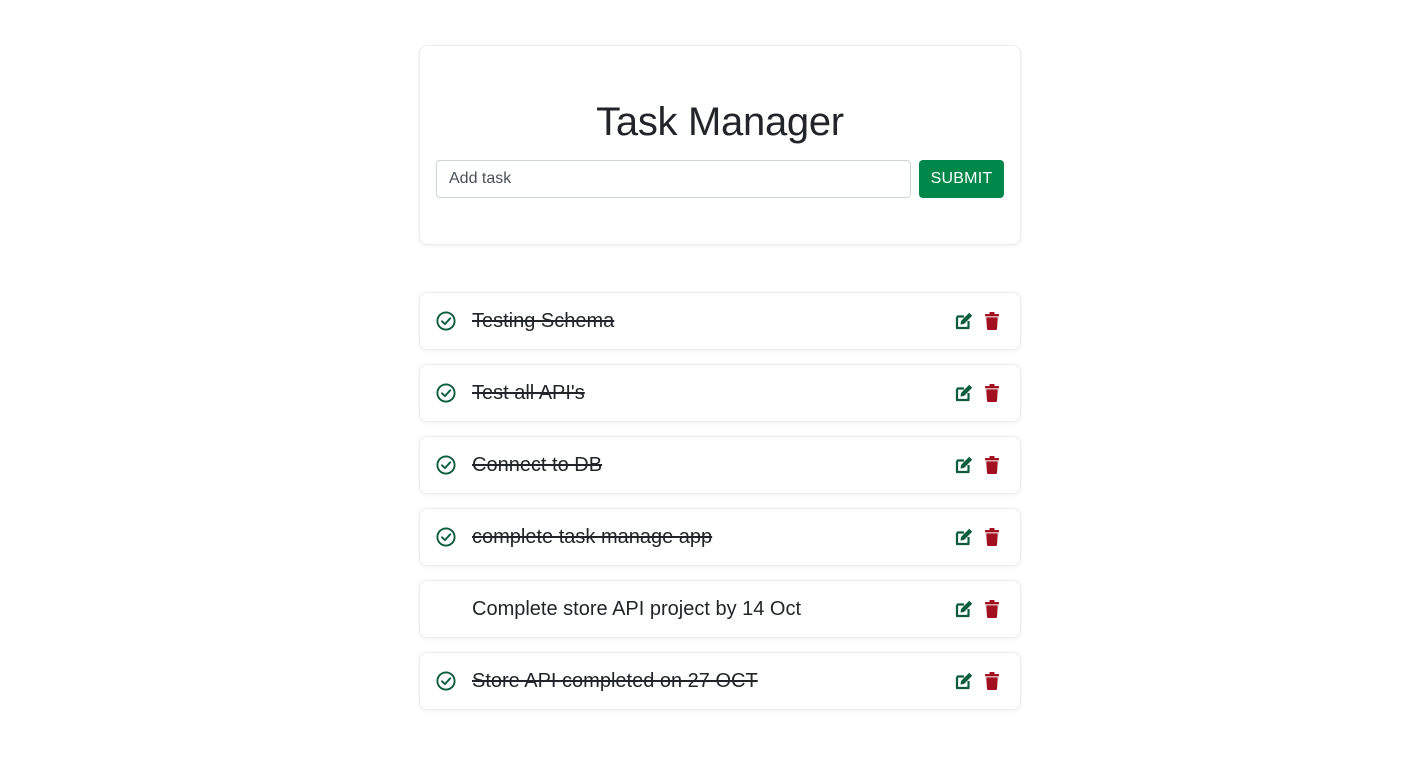  I want to click on task-item: Test all API's, so click(720, 393).